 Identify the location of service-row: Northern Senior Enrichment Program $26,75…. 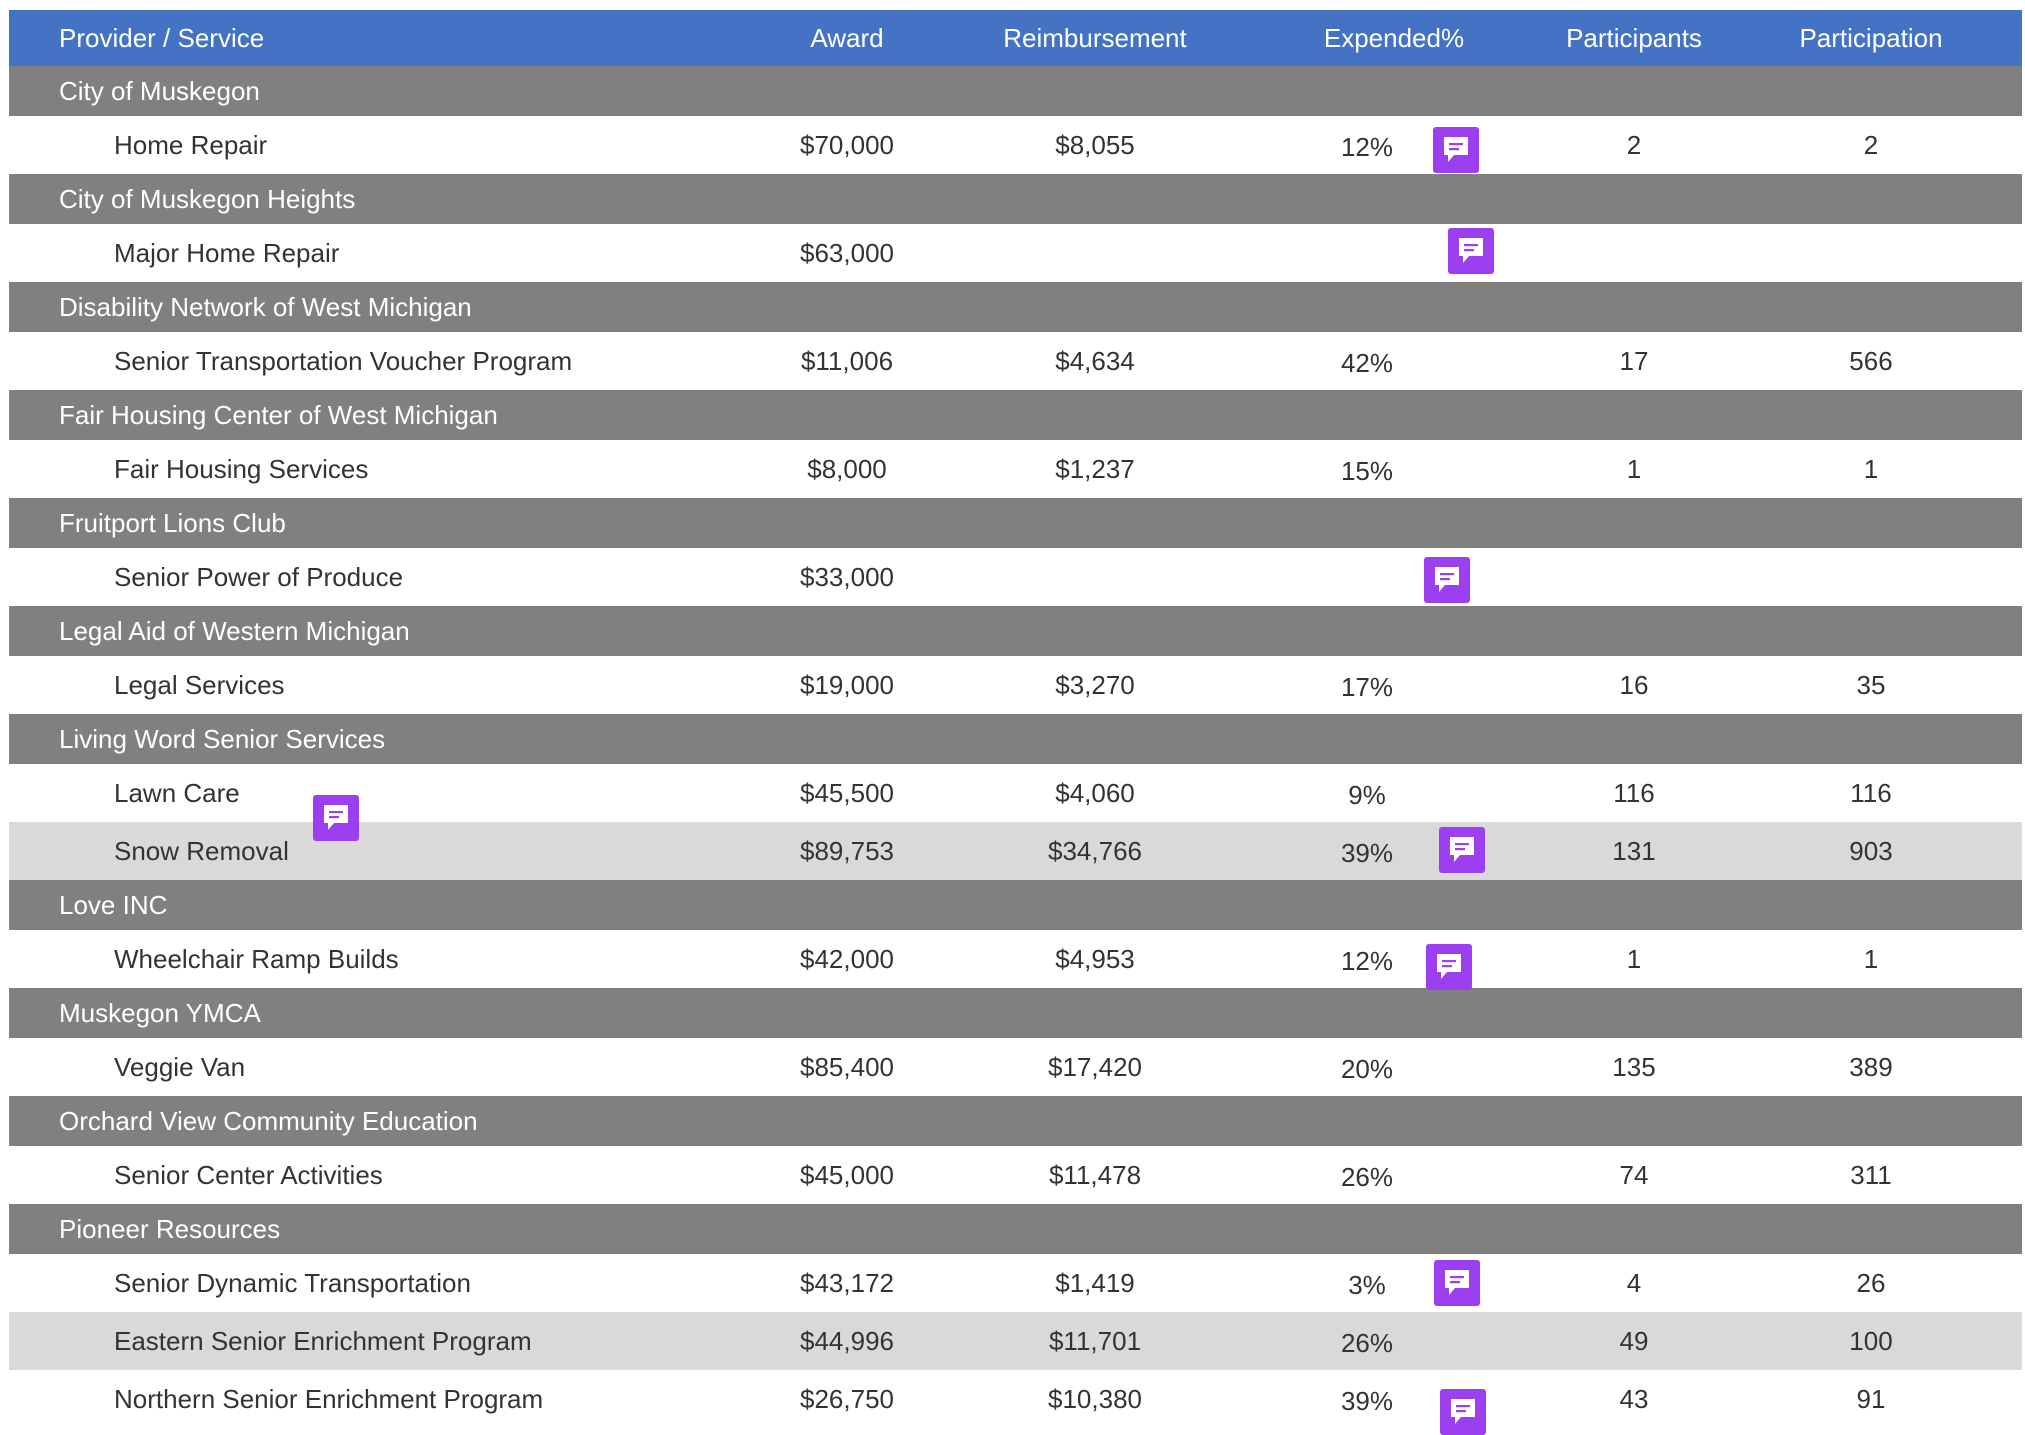
(1015, 1399).